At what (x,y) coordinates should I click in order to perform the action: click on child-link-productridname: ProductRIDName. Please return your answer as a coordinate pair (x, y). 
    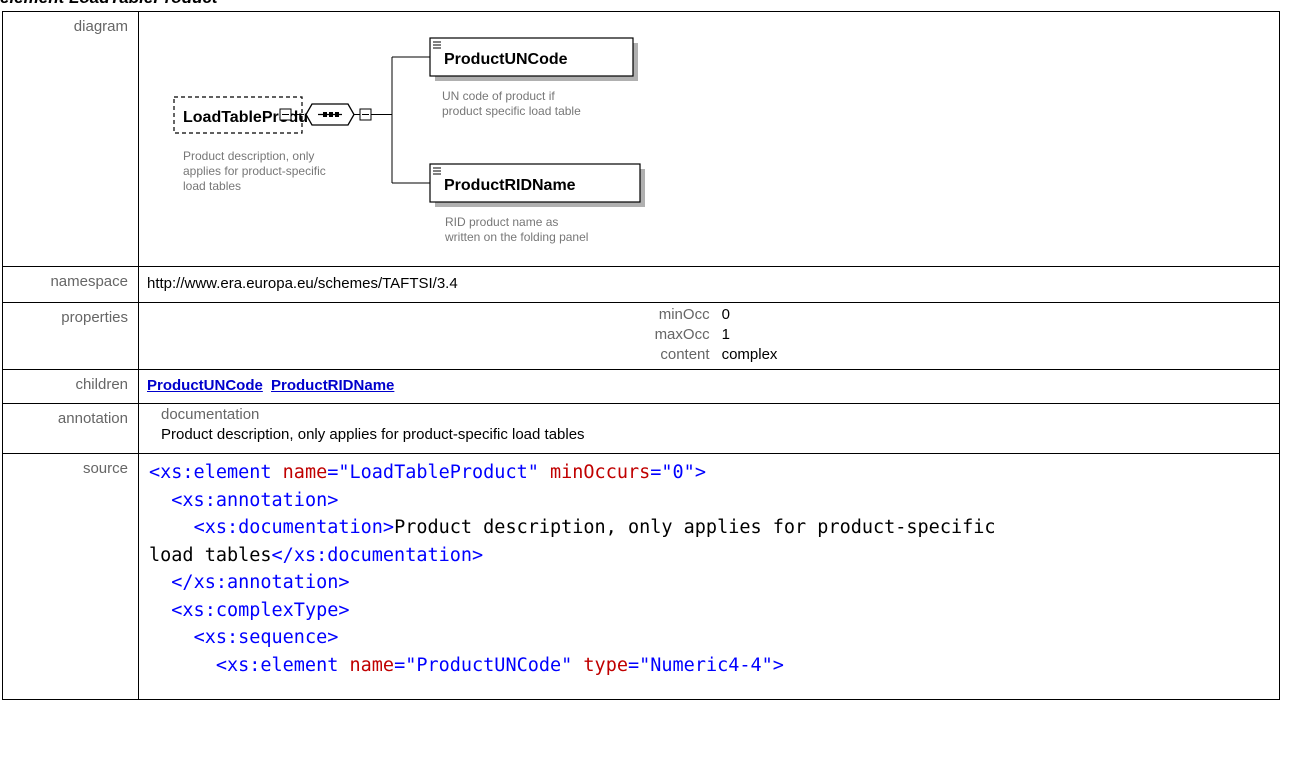
    Looking at the image, I should click on (332, 385).